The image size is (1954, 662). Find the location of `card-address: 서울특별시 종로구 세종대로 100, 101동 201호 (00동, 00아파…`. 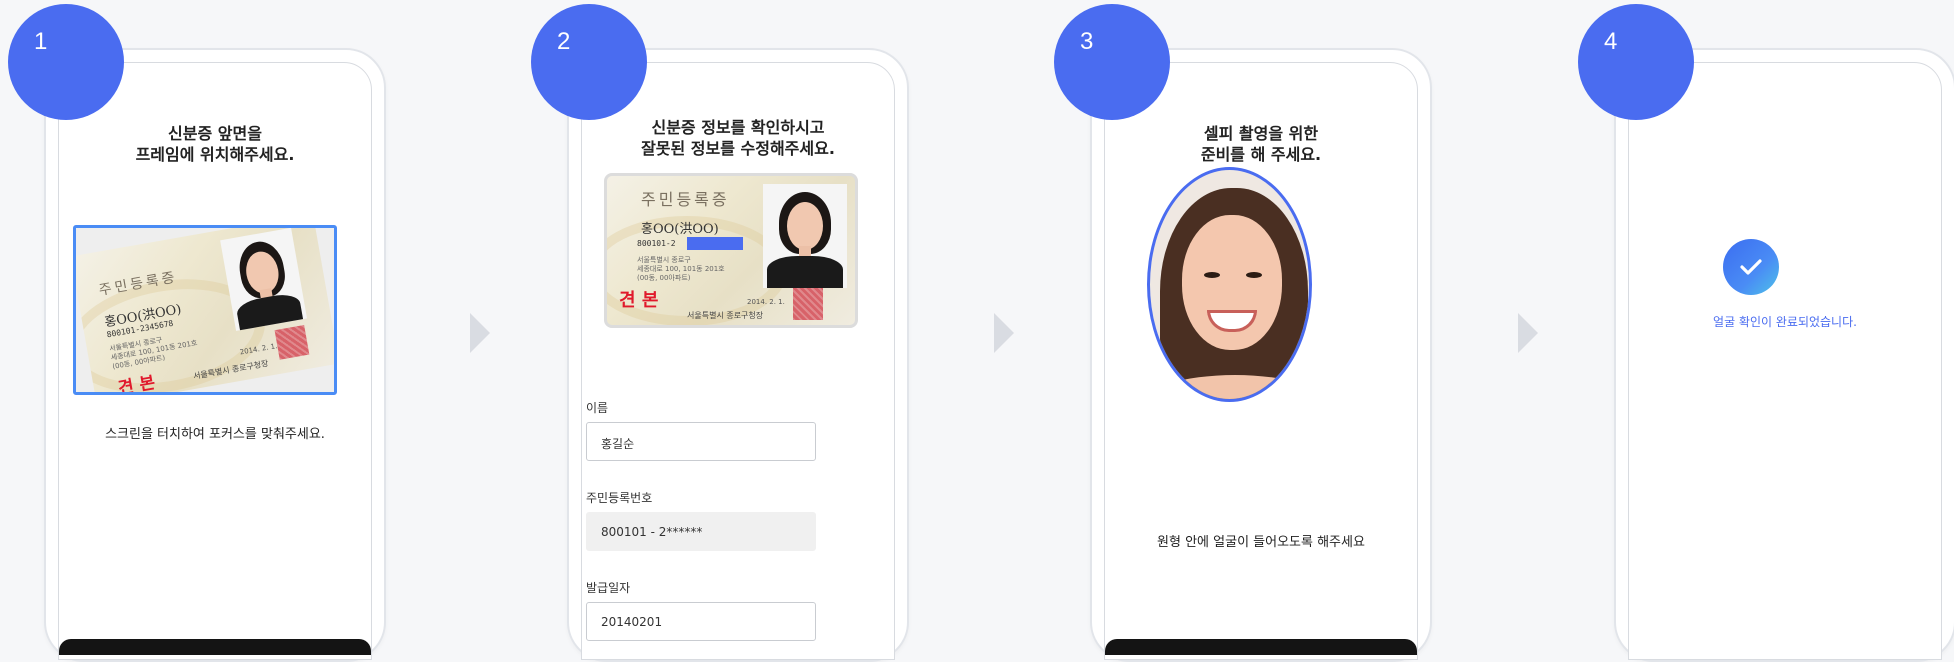

card-address: 서울특별시 종로구 세종대로 100, 101동 201호 (00동, 00아파… is located at coordinates (681, 269).